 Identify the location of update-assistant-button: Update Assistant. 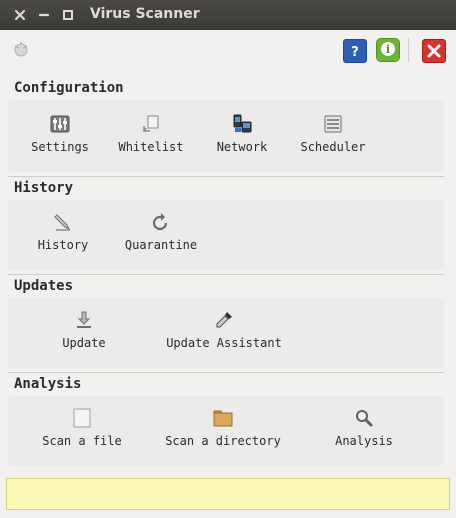
(224, 330).